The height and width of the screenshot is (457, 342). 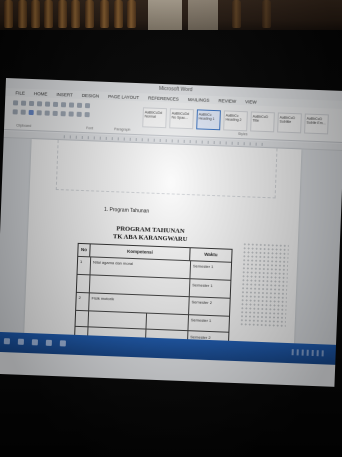 What do you see at coordinates (208, 120) in the screenshot?
I see `style-heading-1: AaBbCc Heading 1` at bounding box center [208, 120].